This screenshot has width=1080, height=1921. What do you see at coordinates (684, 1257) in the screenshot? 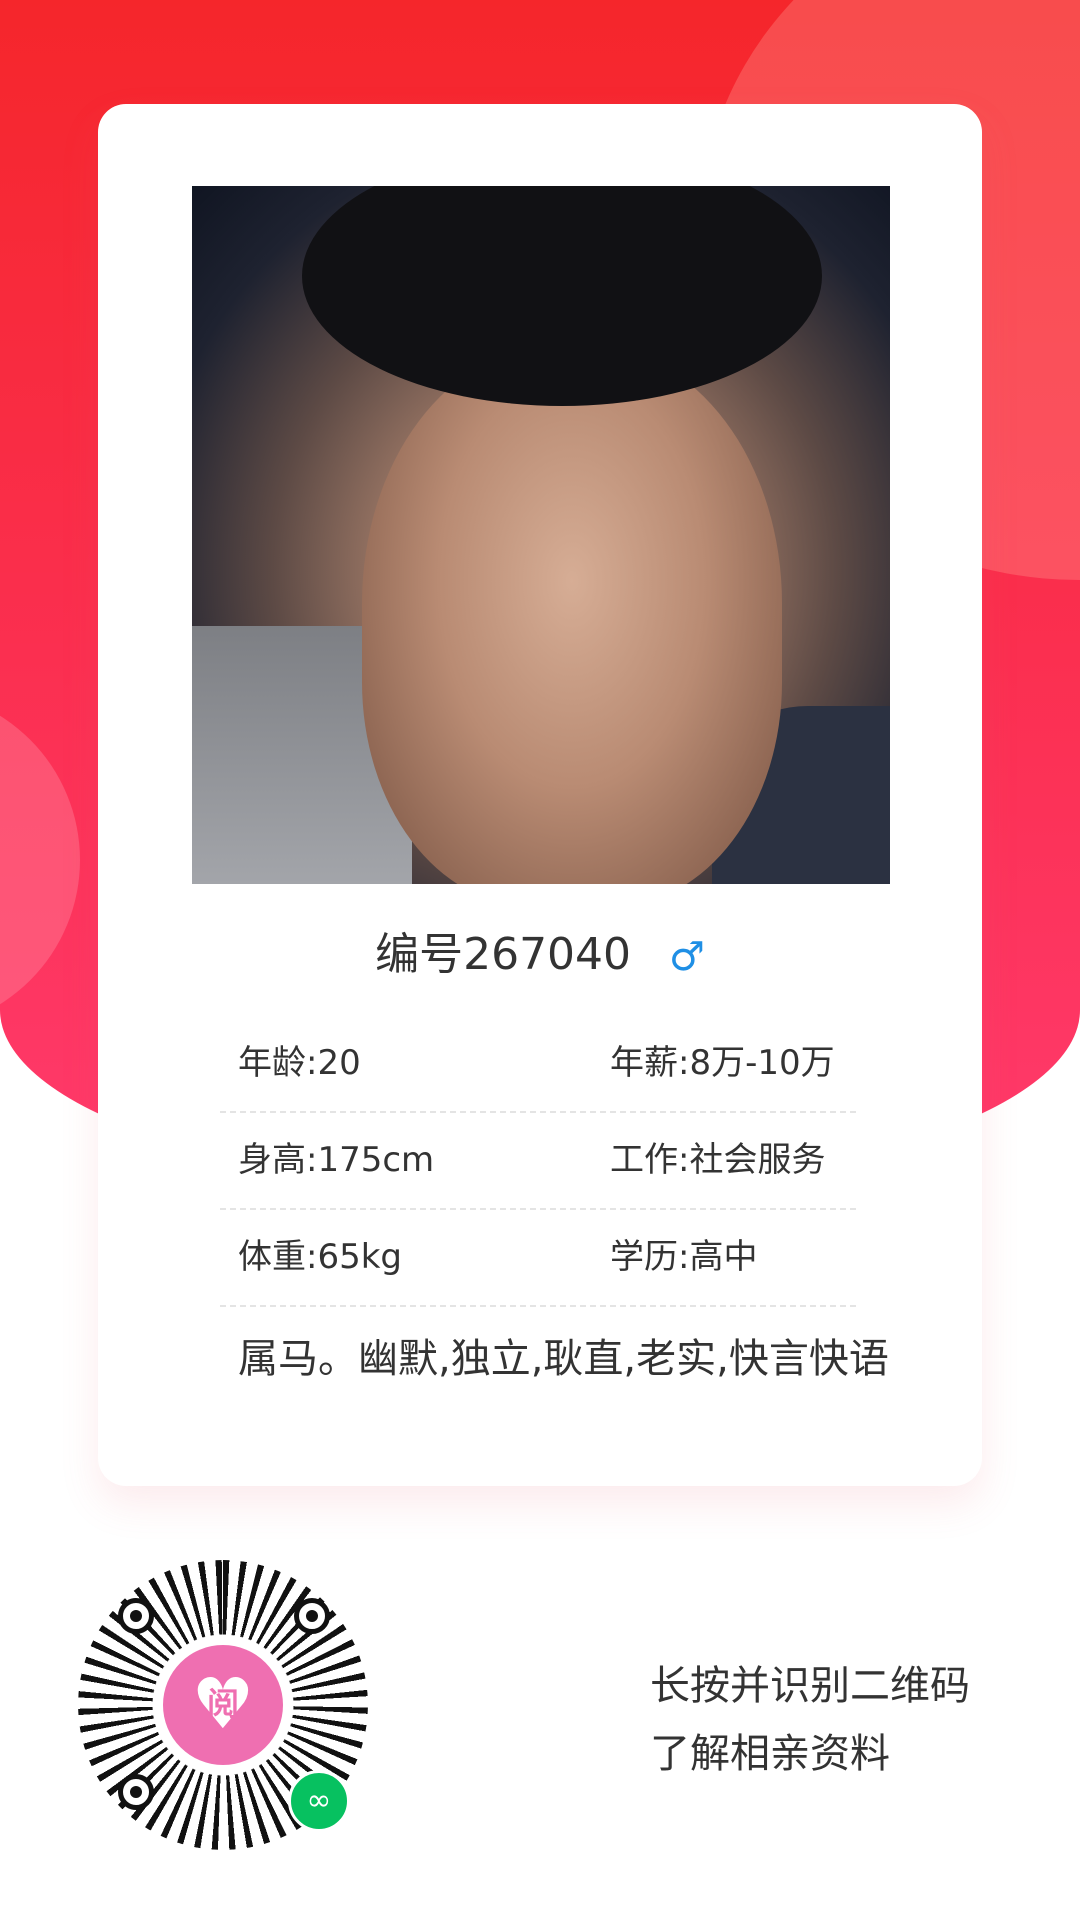
I see `detail-education: 学历:高中` at bounding box center [684, 1257].